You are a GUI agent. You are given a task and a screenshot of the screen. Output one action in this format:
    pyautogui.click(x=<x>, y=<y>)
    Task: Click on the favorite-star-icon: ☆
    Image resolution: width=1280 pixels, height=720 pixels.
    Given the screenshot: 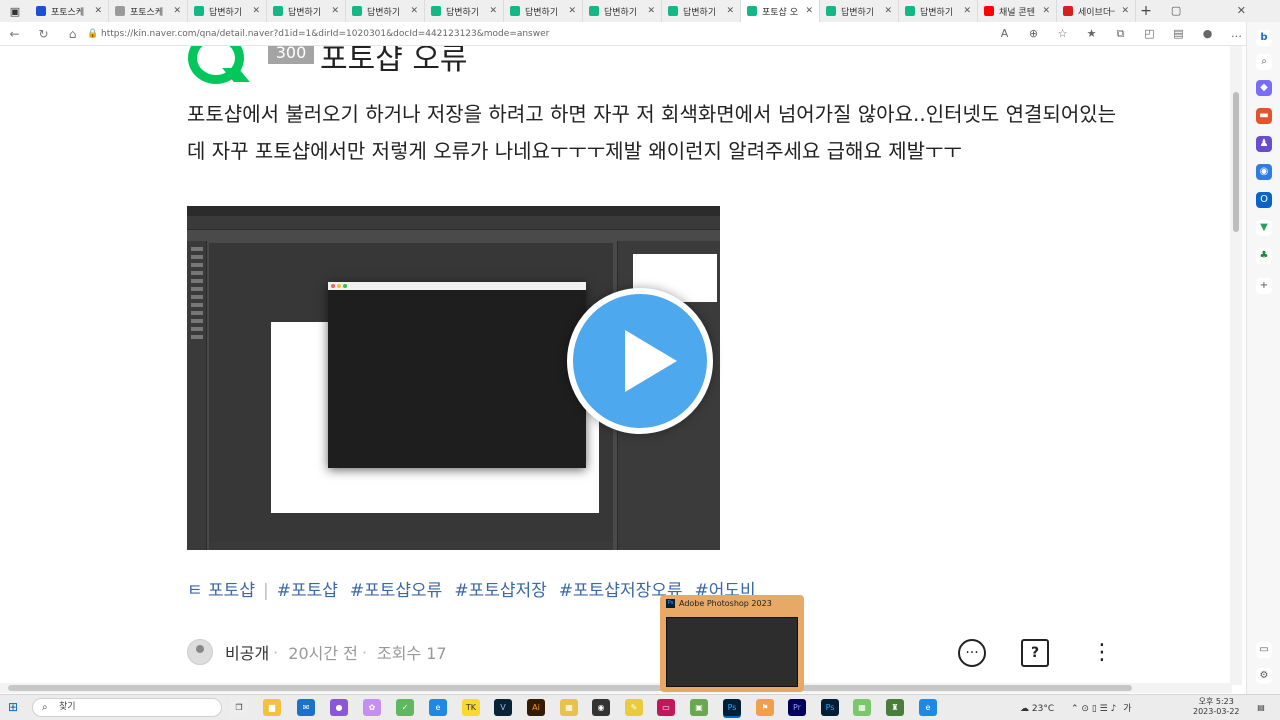 What is the action you would take?
    pyautogui.click(x=1062, y=33)
    